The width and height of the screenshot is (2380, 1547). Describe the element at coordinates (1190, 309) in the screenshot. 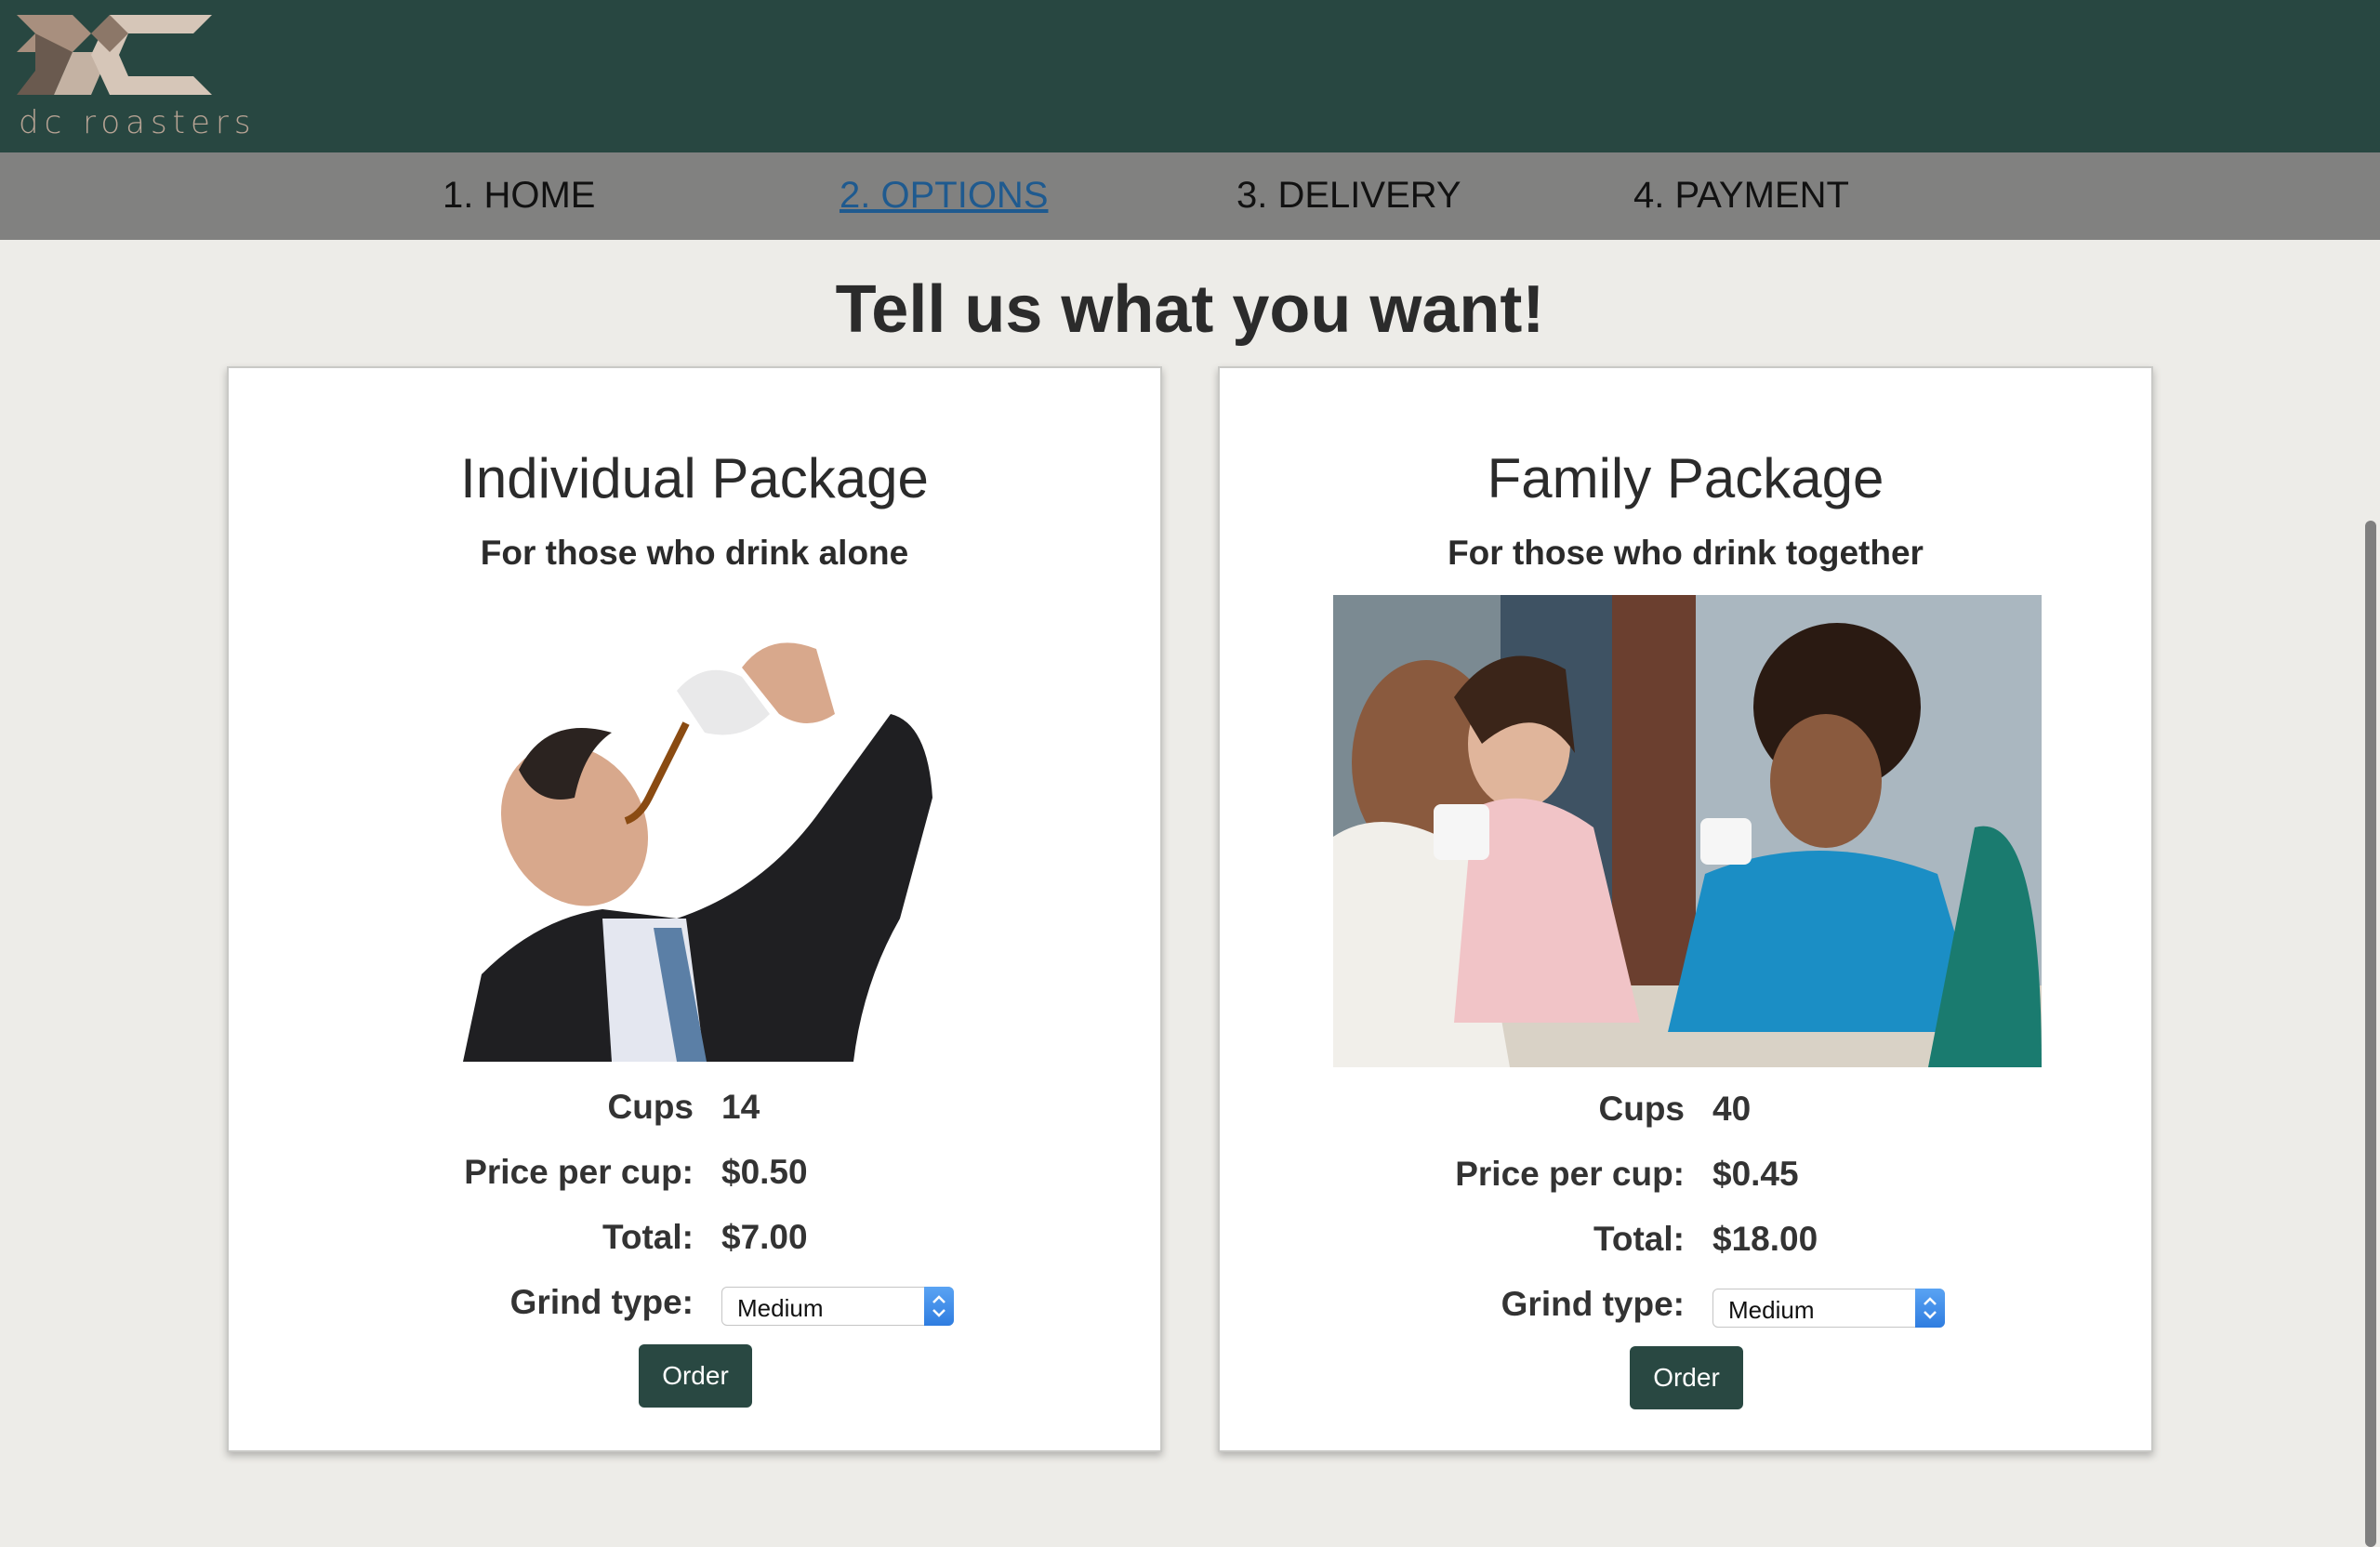

I see `page-title: Tell us what you want!` at that location.